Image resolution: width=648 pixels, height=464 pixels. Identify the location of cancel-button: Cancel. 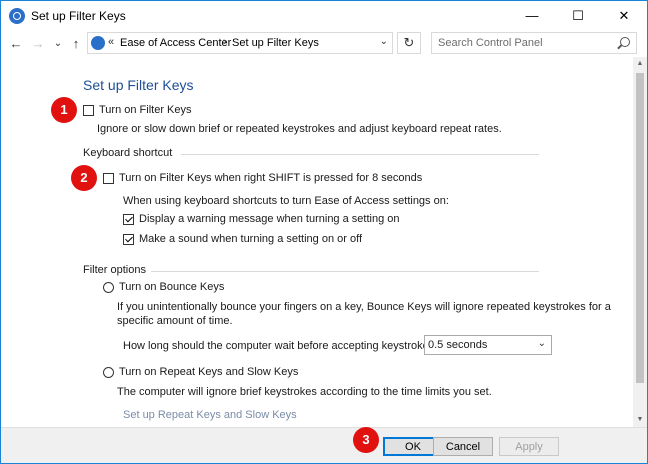
(463, 446).